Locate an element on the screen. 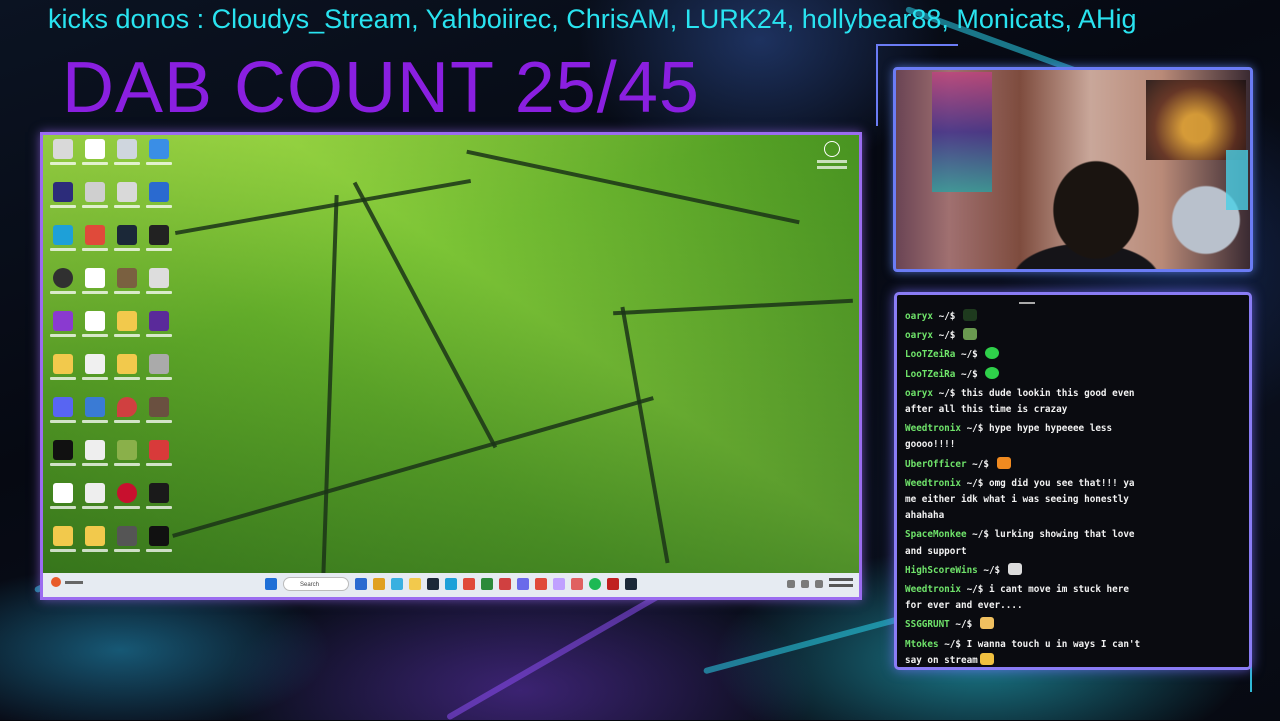  chat-message: UberOfficer ~/$ is located at coordinates (1023, 464).